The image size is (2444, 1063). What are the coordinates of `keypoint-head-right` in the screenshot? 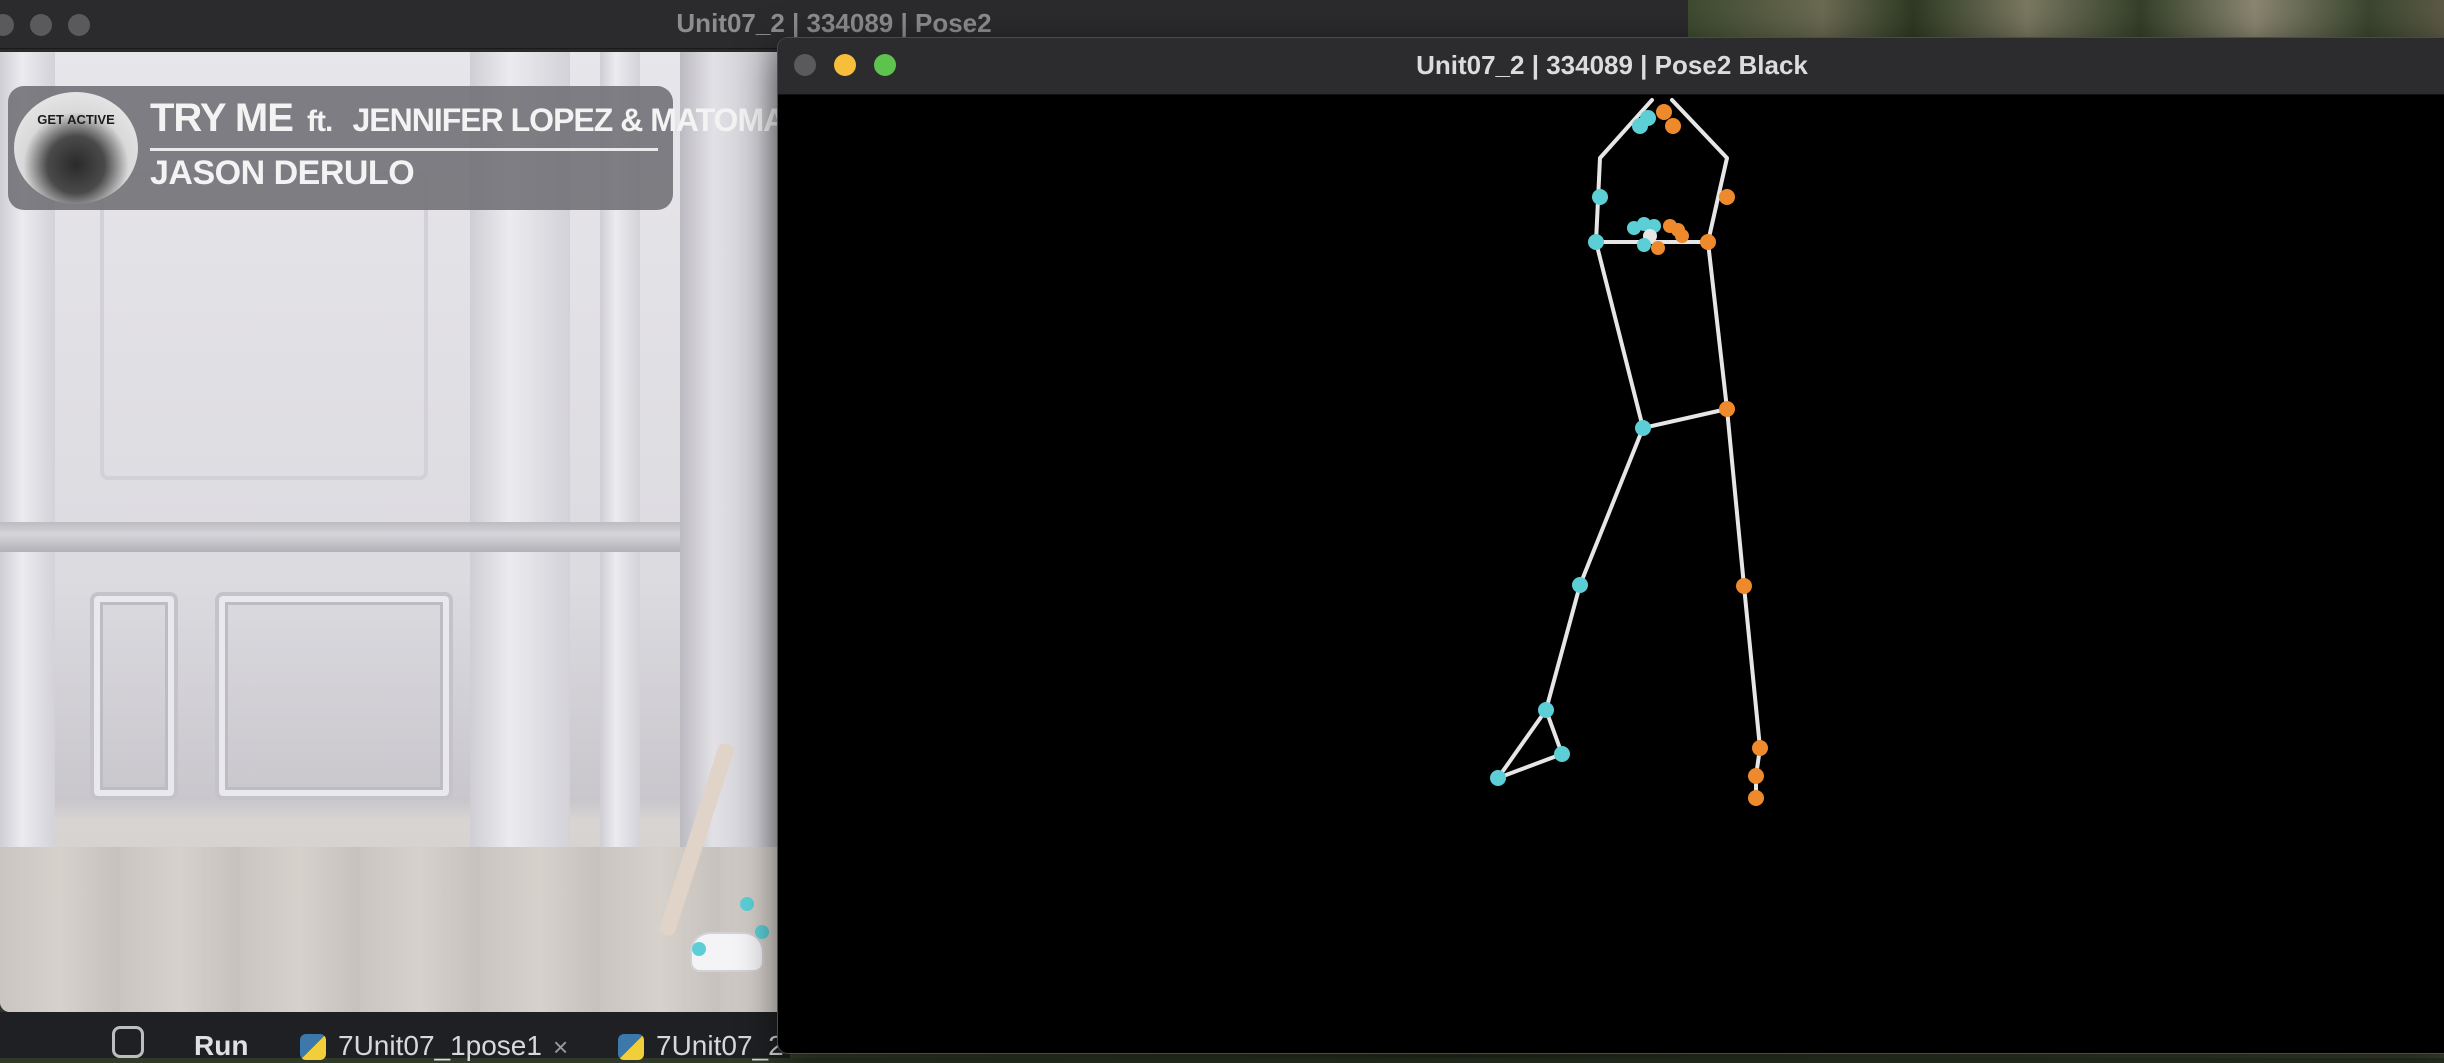 It's located at (1664, 112).